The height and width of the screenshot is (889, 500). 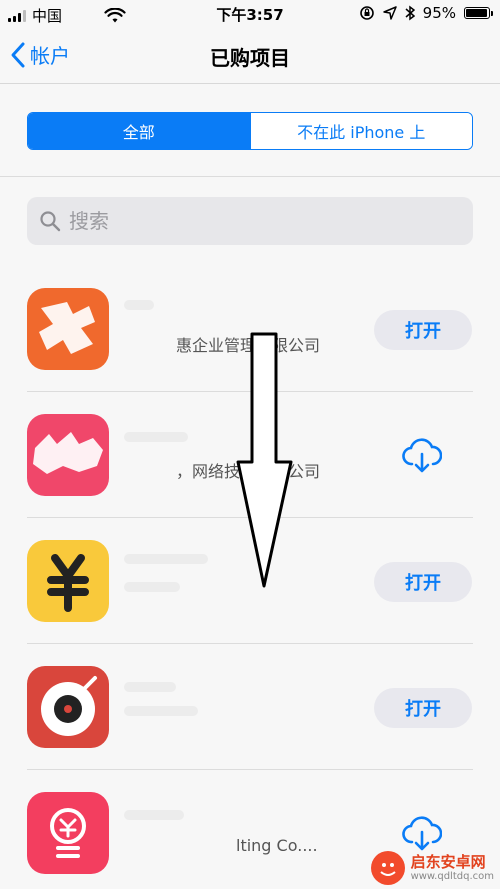 I want to click on search-input, so click(x=259, y=221).